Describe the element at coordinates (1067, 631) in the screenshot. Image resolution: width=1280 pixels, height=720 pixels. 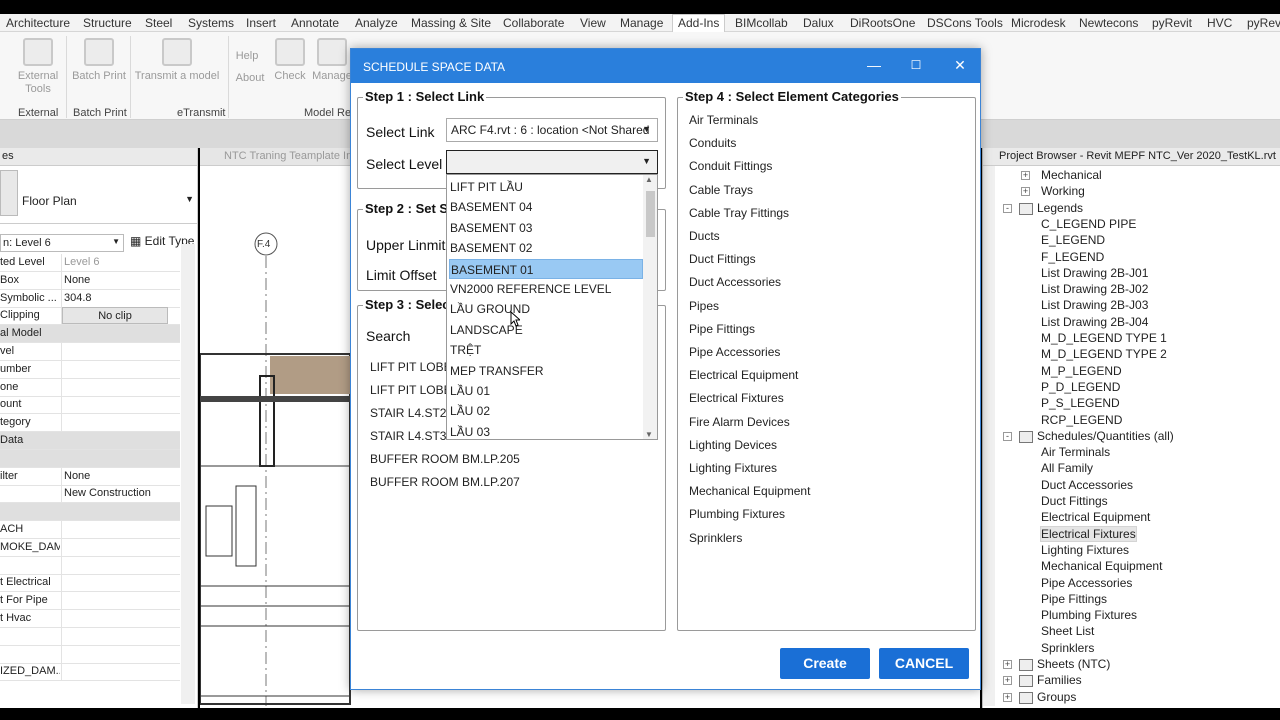
I see `browser-item: Sheet List` at that location.